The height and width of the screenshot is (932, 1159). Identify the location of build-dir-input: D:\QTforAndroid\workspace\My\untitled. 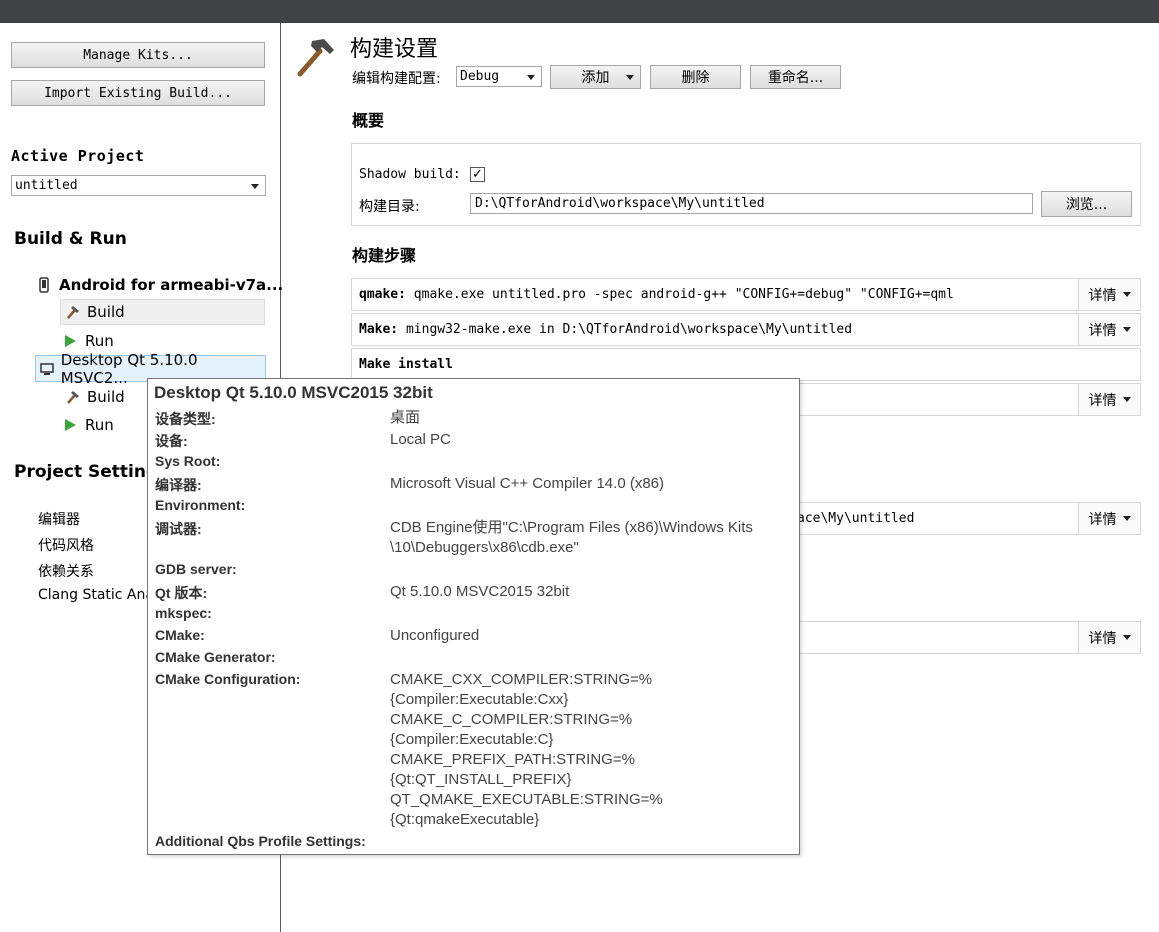
(751, 203).